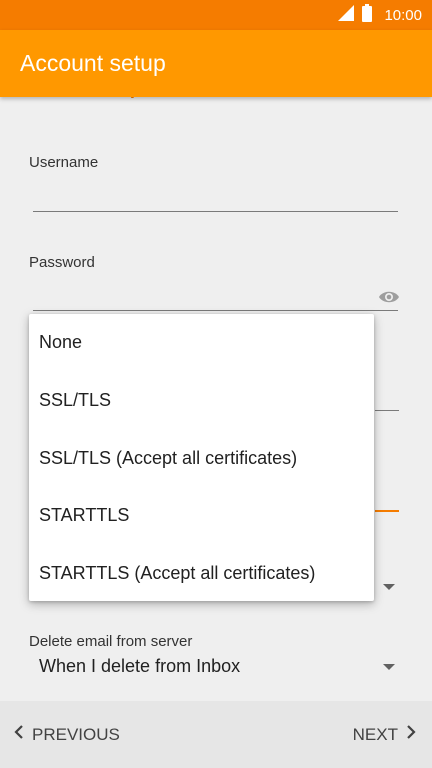 The width and height of the screenshot is (432, 768). Describe the element at coordinates (111, 641) in the screenshot. I see `delete-email-label: Delete email from server` at that location.